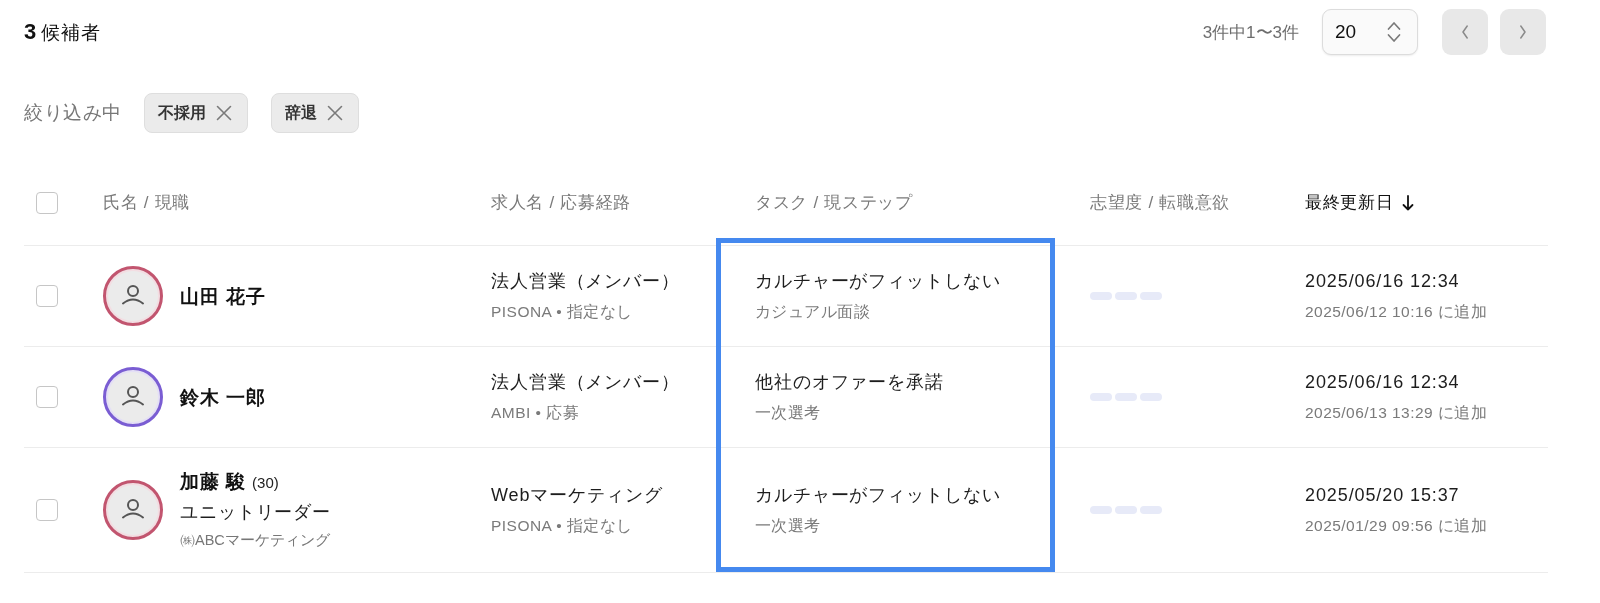 The width and height of the screenshot is (1600, 603). I want to click on filter-label: 絞り込み中, so click(73, 113).